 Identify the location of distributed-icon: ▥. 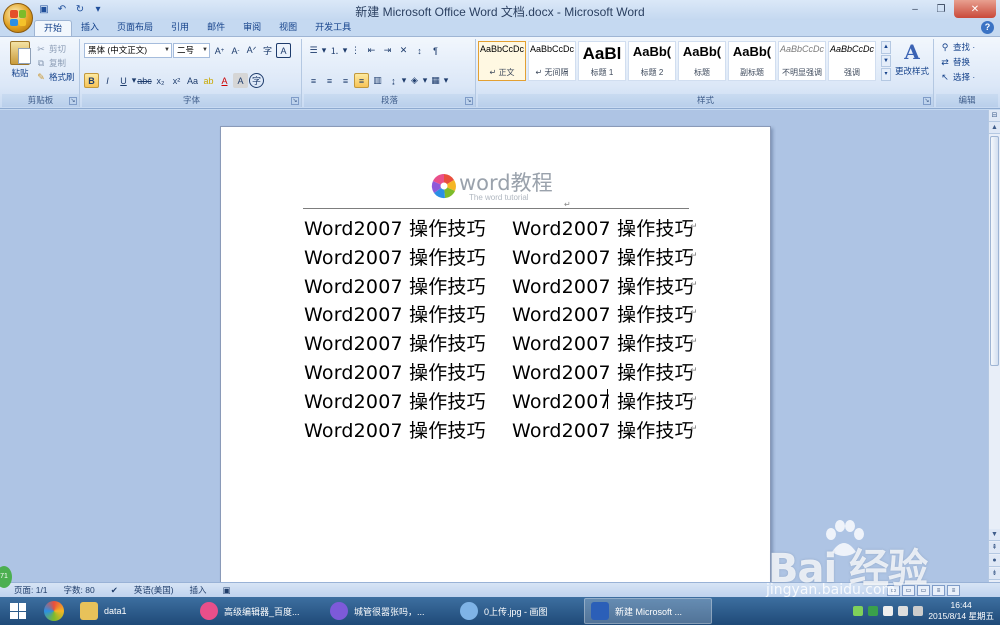
(377, 80).